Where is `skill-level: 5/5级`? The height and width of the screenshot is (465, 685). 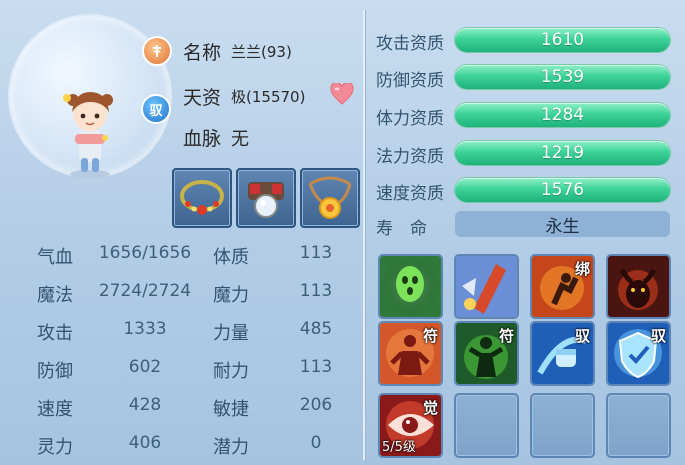
skill-level: 5/5级 is located at coordinates (399, 447).